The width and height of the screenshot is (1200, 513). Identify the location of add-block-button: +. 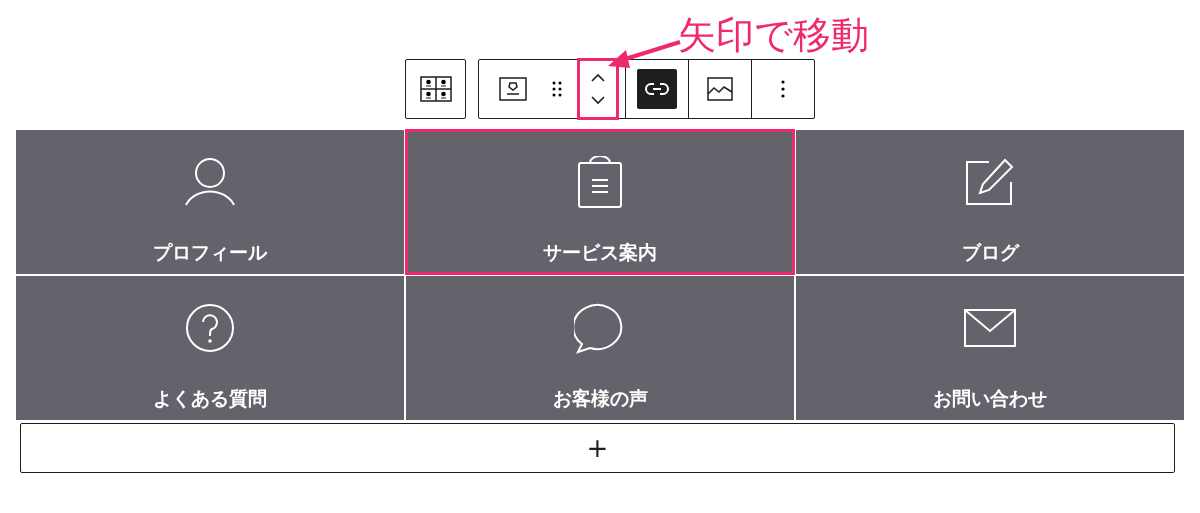
(597, 448).